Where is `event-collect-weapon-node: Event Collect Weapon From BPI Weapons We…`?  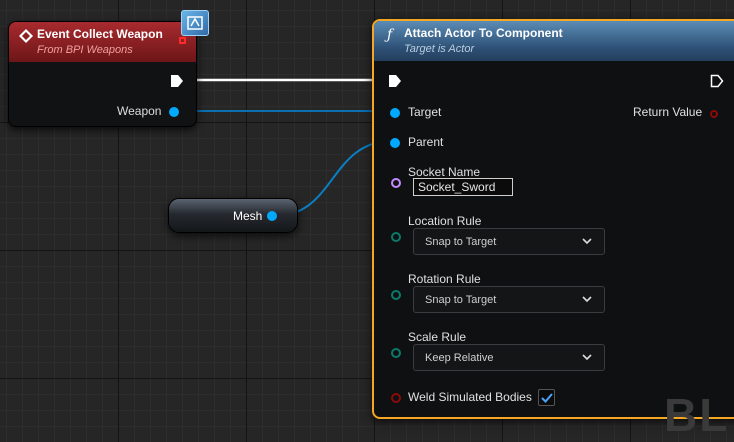 event-collect-weapon-node: Event Collect Weapon From BPI Weapons We… is located at coordinates (108, 68).